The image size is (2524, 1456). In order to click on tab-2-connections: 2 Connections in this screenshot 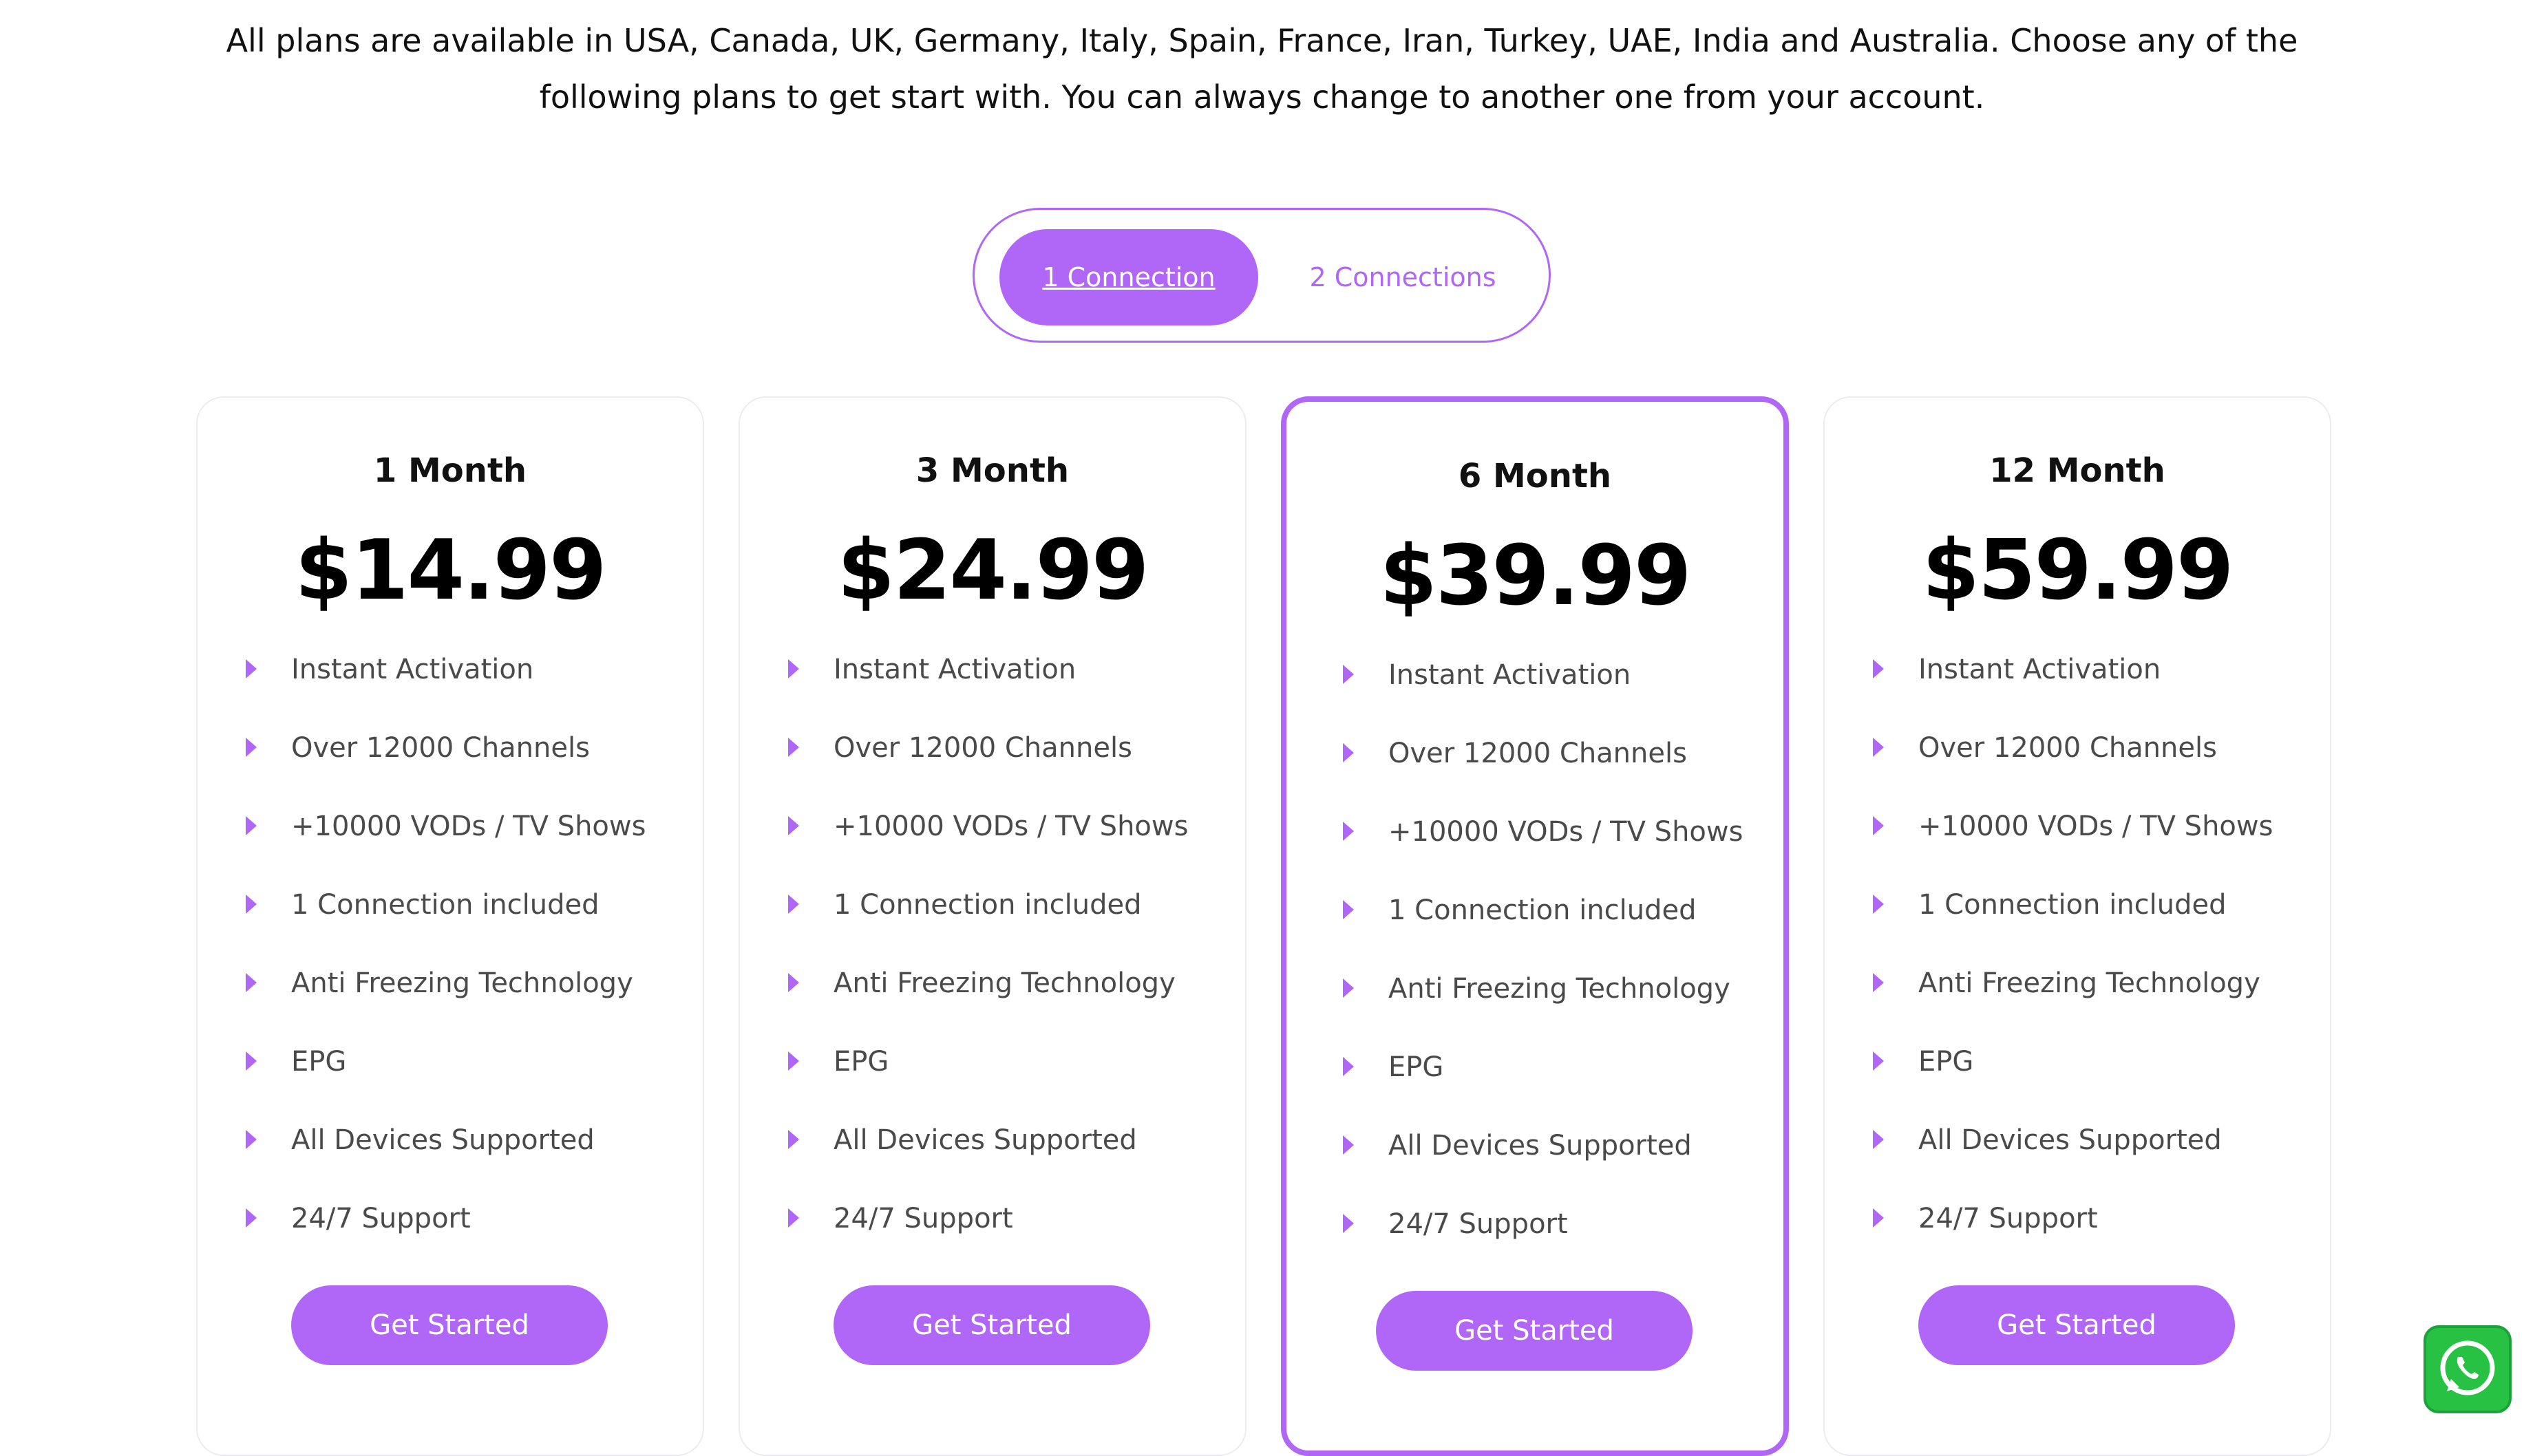, I will do `click(1403, 277)`.